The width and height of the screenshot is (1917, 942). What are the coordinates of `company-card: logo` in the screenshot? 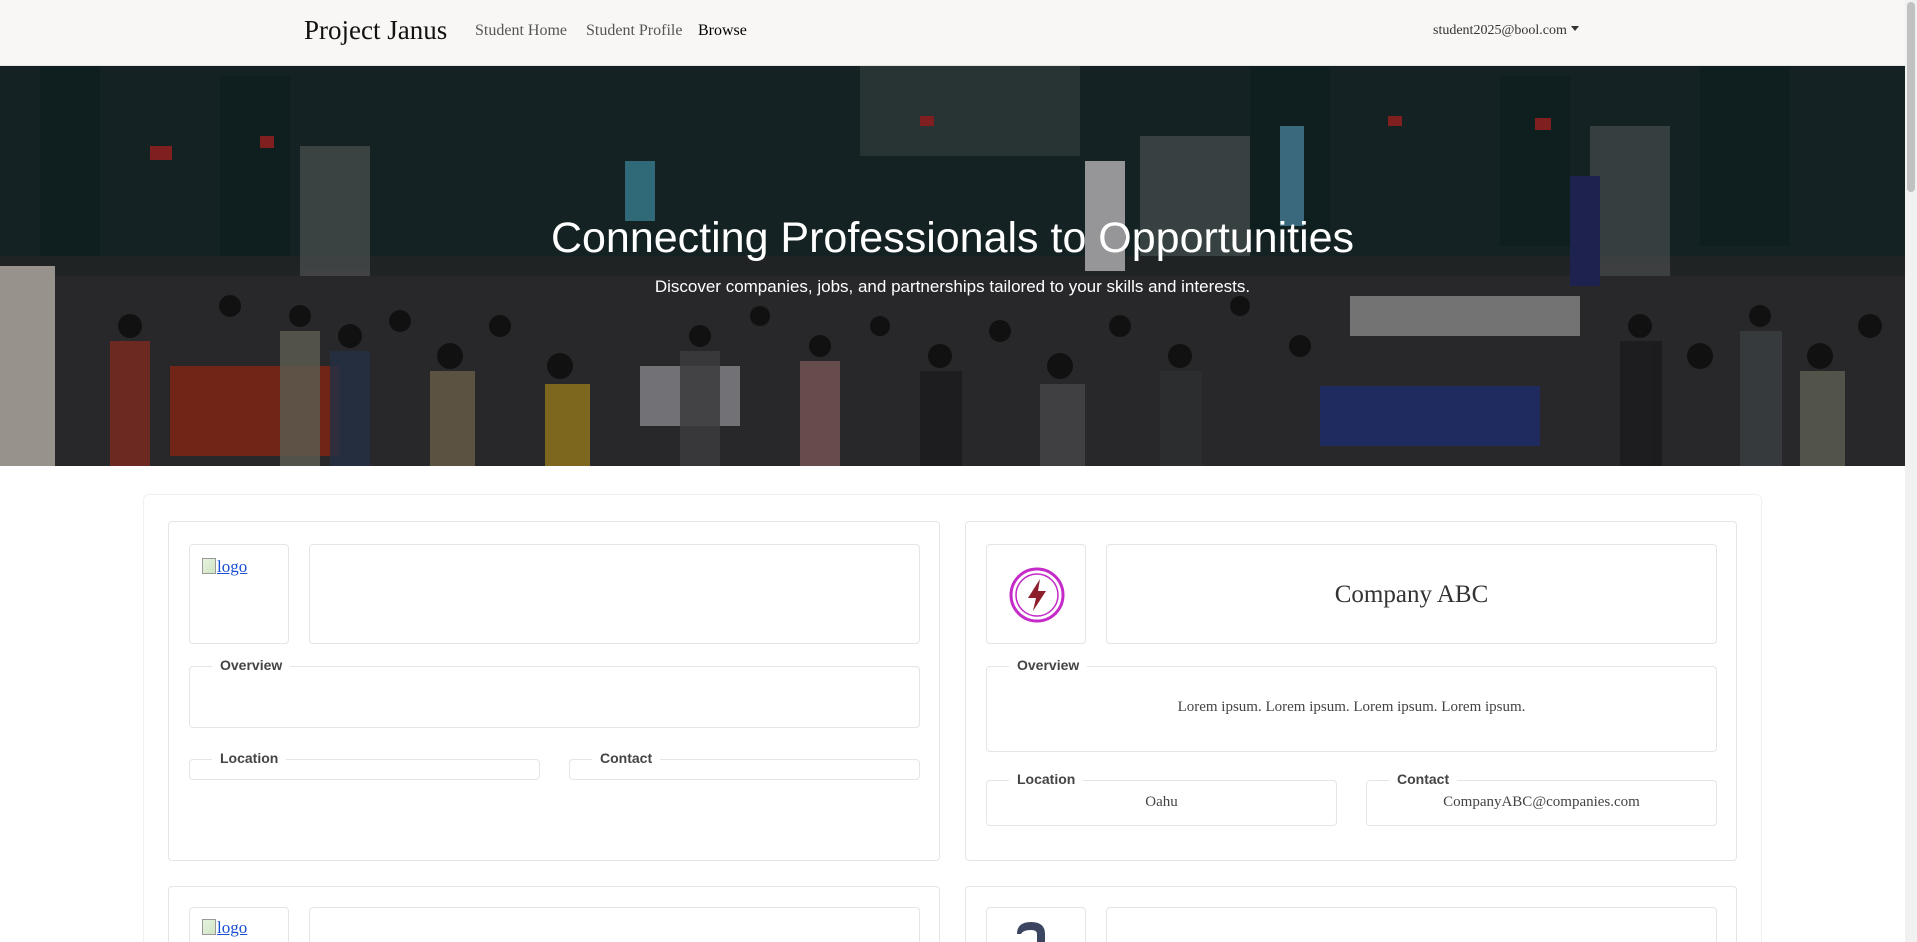 It's located at (554, 914).